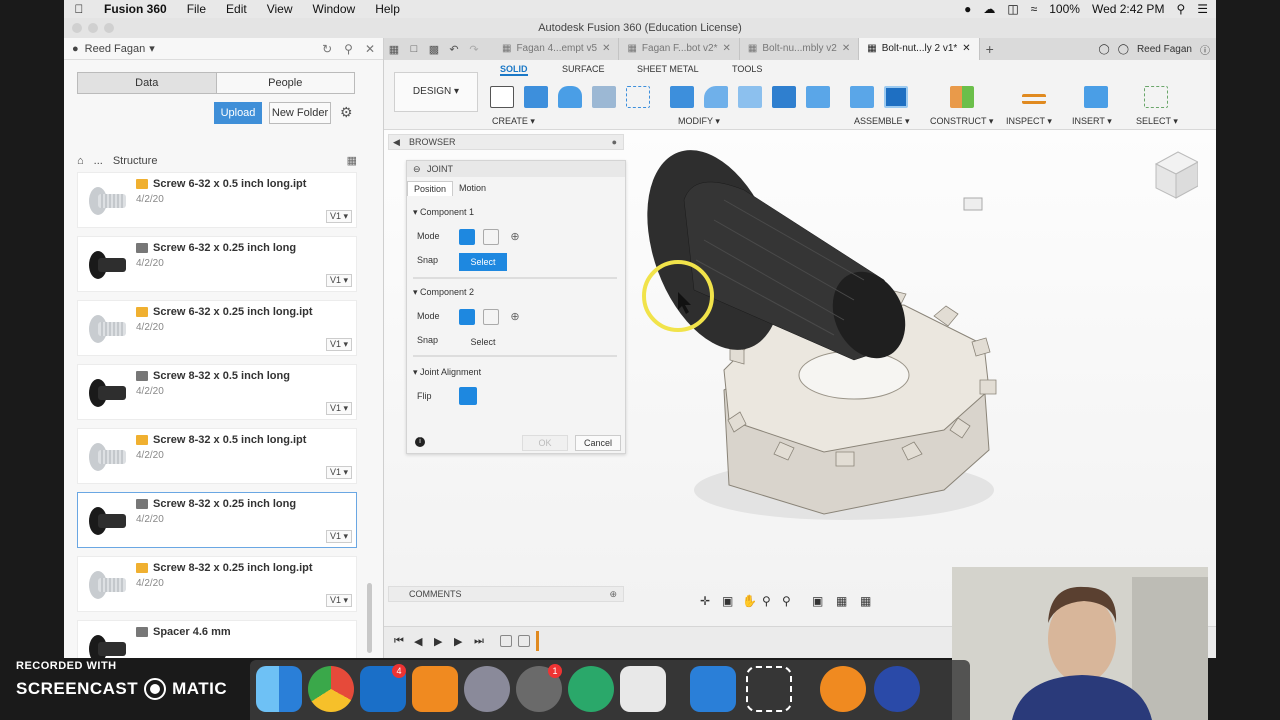 The image size is (1280, 720). I want to click on go-to-start-icon: ⏮, so click(399, 641).